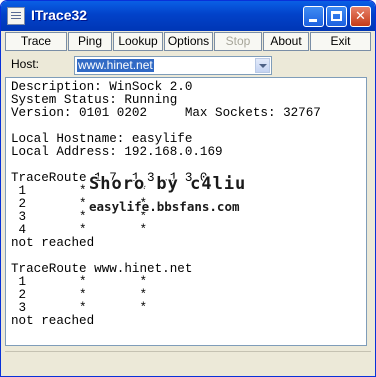 This screenshot has height=377, width=376. I want to click on ping-button: Ping, so click(90, 41).